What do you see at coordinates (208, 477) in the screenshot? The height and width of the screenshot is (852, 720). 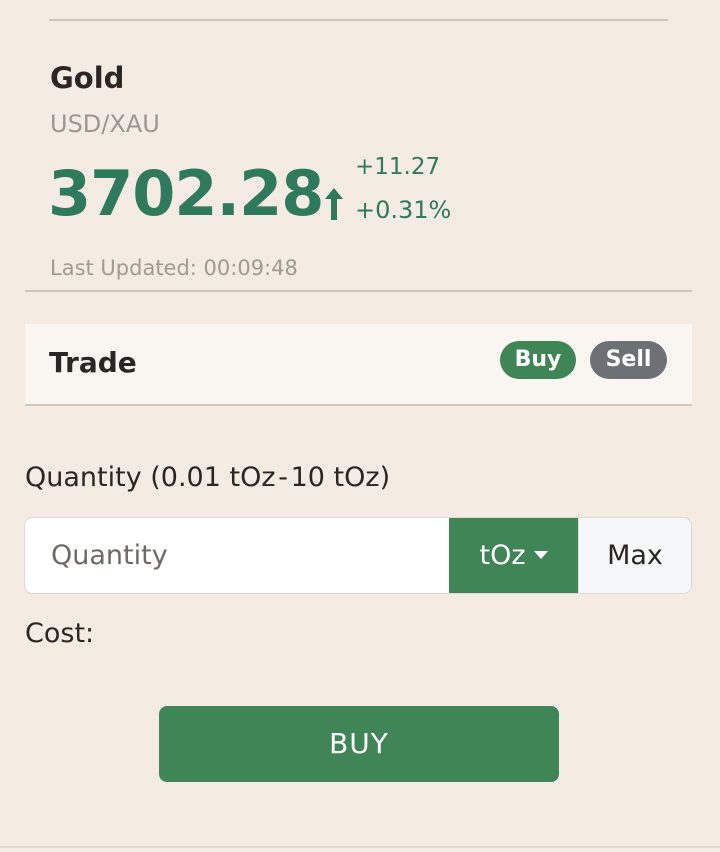 I see `quantity-label: Quantity (0.01 tOz - 10 tOz)` at bounding box center [208, 477].